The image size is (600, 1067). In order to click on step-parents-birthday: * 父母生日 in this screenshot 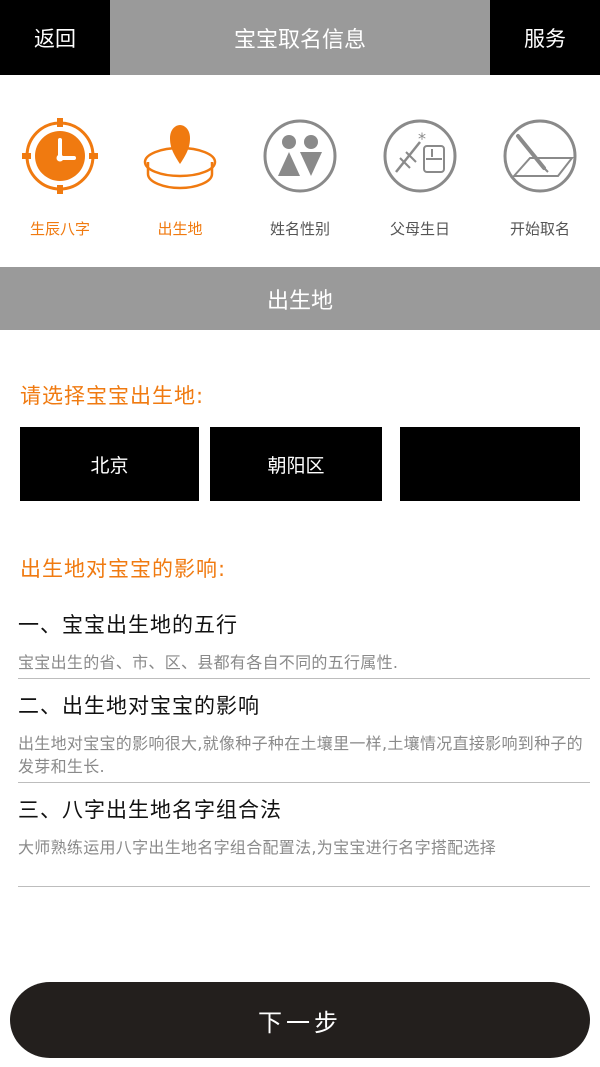, I will do `click(420, 177)`.